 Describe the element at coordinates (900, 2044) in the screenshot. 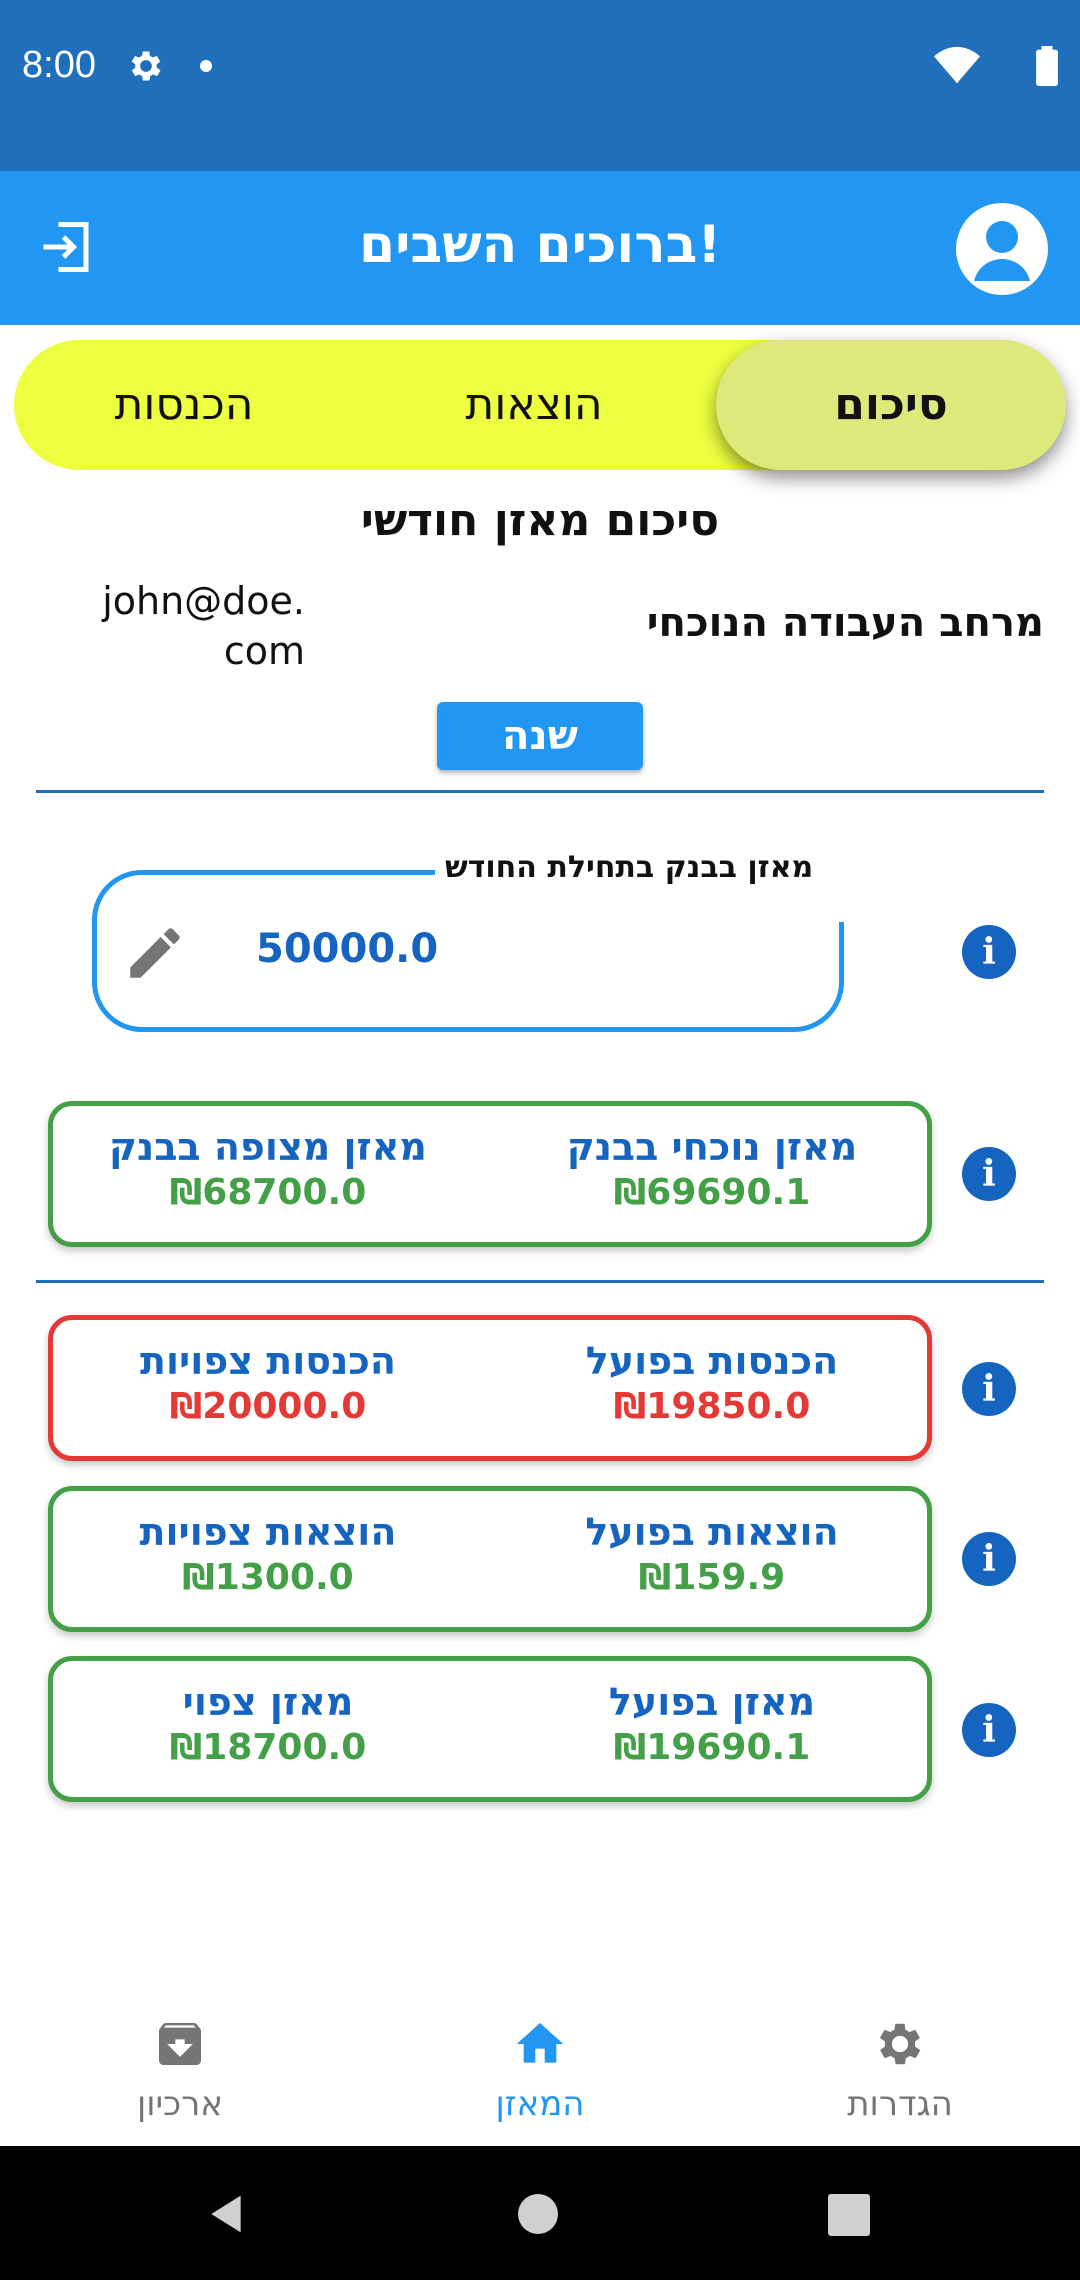

I see `settings-icon` at that location.